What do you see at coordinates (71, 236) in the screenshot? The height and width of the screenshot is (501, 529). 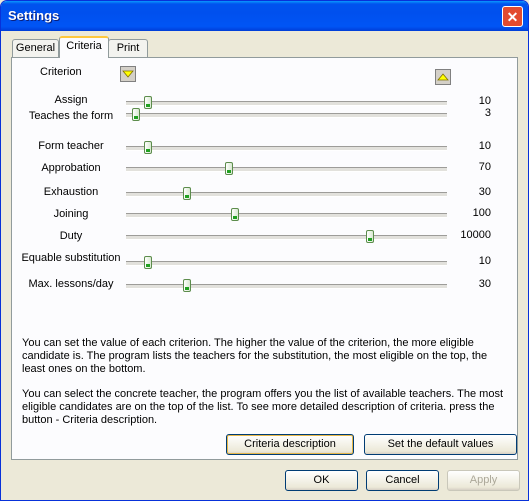 I see `criterion-label: Duty` at bounding box center [71, 236].